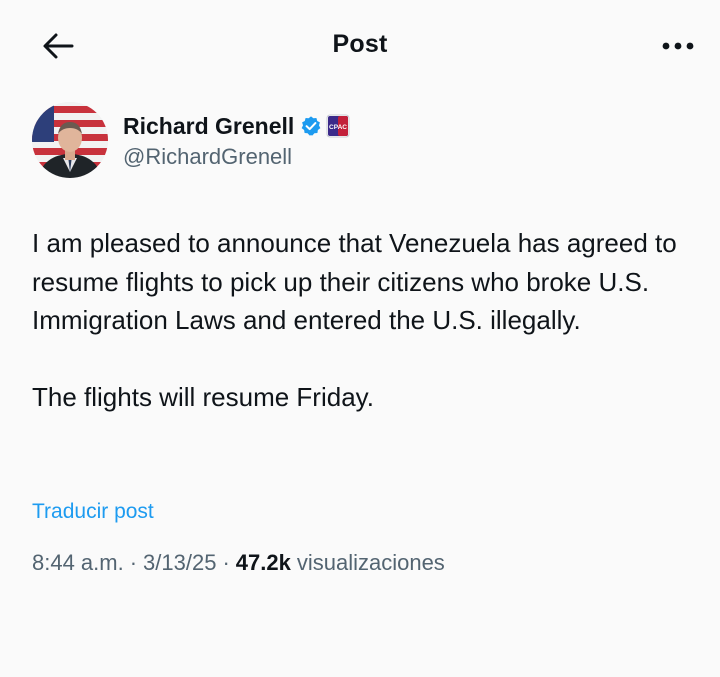  I want to click on verified-badge-icon, so click(311, 126).